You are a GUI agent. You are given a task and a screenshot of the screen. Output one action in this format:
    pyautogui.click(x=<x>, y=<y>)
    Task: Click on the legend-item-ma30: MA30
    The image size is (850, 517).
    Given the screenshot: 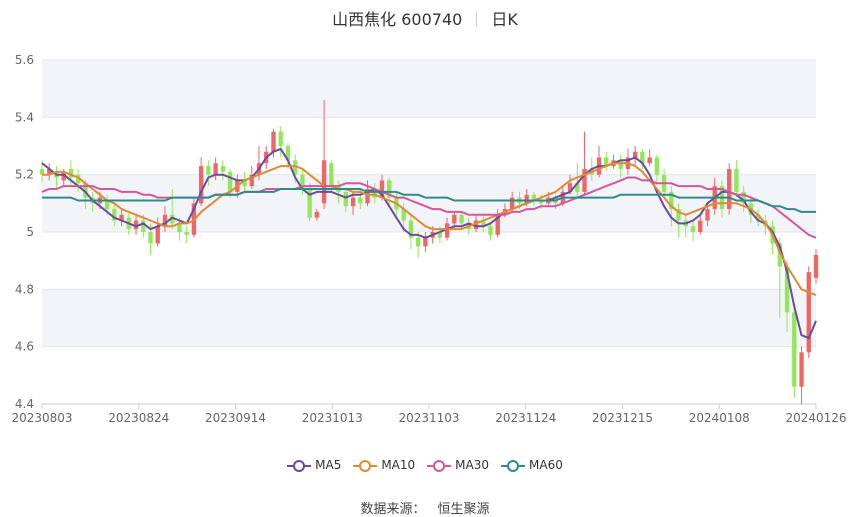 What is the action you would take?
    pyautogui.click(x=458, y=465)
    